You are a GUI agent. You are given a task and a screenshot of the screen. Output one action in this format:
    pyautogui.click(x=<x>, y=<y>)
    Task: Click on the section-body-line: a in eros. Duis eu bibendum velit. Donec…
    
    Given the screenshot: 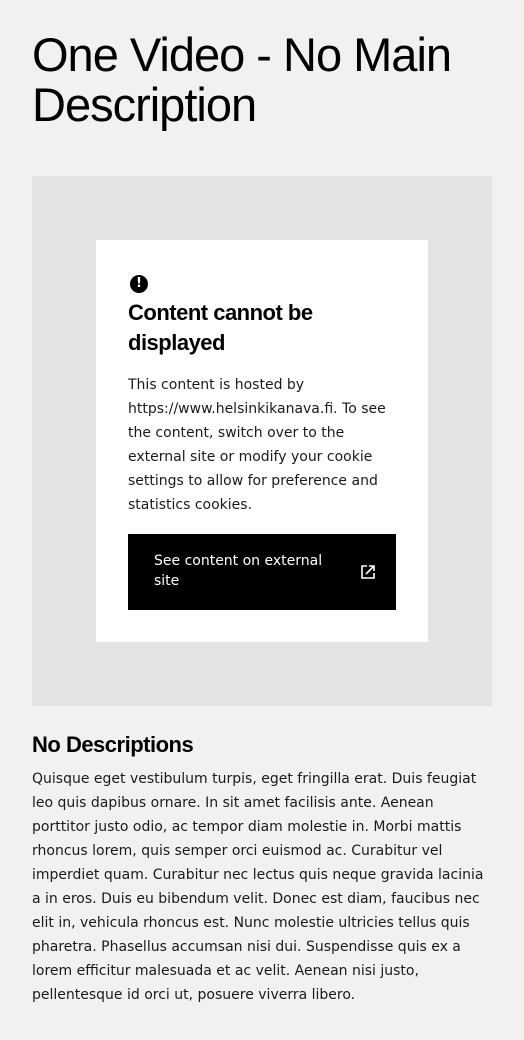 What is the action you would take?
    pyautogui.click(x=256, y=899)
    